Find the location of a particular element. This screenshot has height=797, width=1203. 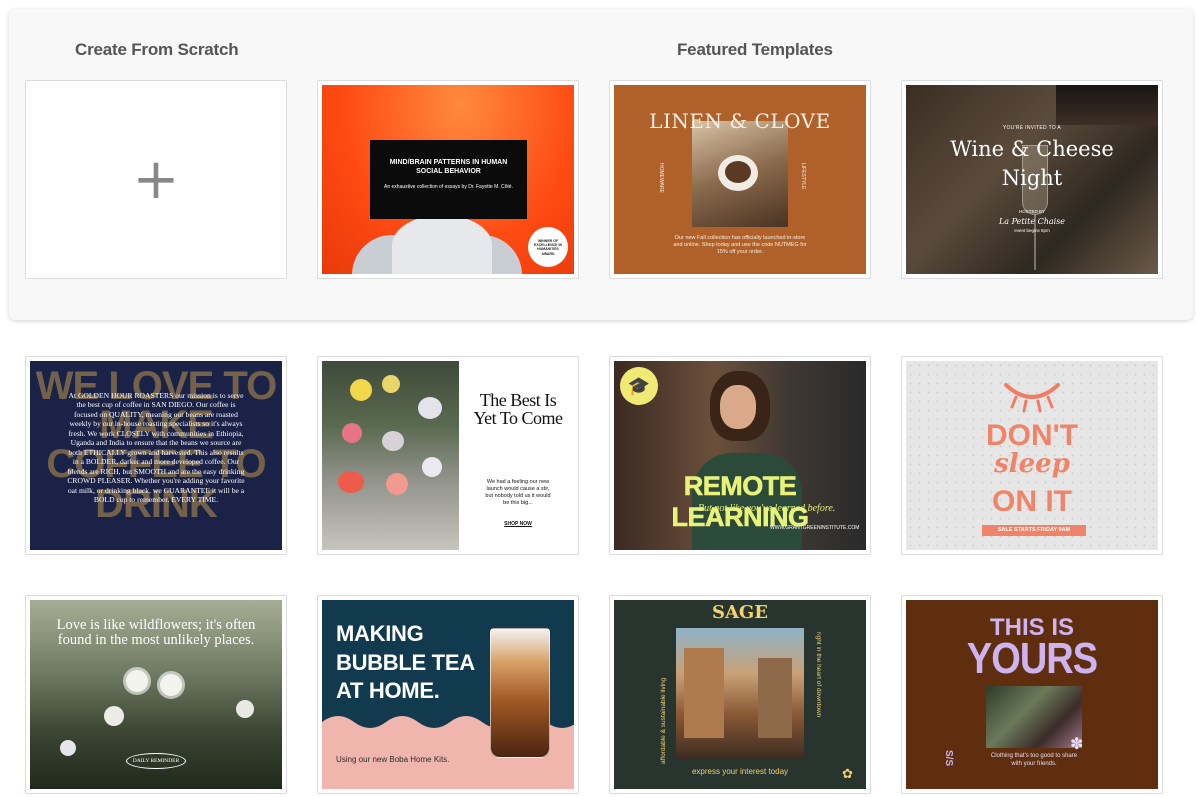

create-from-scratch-card: + is located at coordinates (156, 179).